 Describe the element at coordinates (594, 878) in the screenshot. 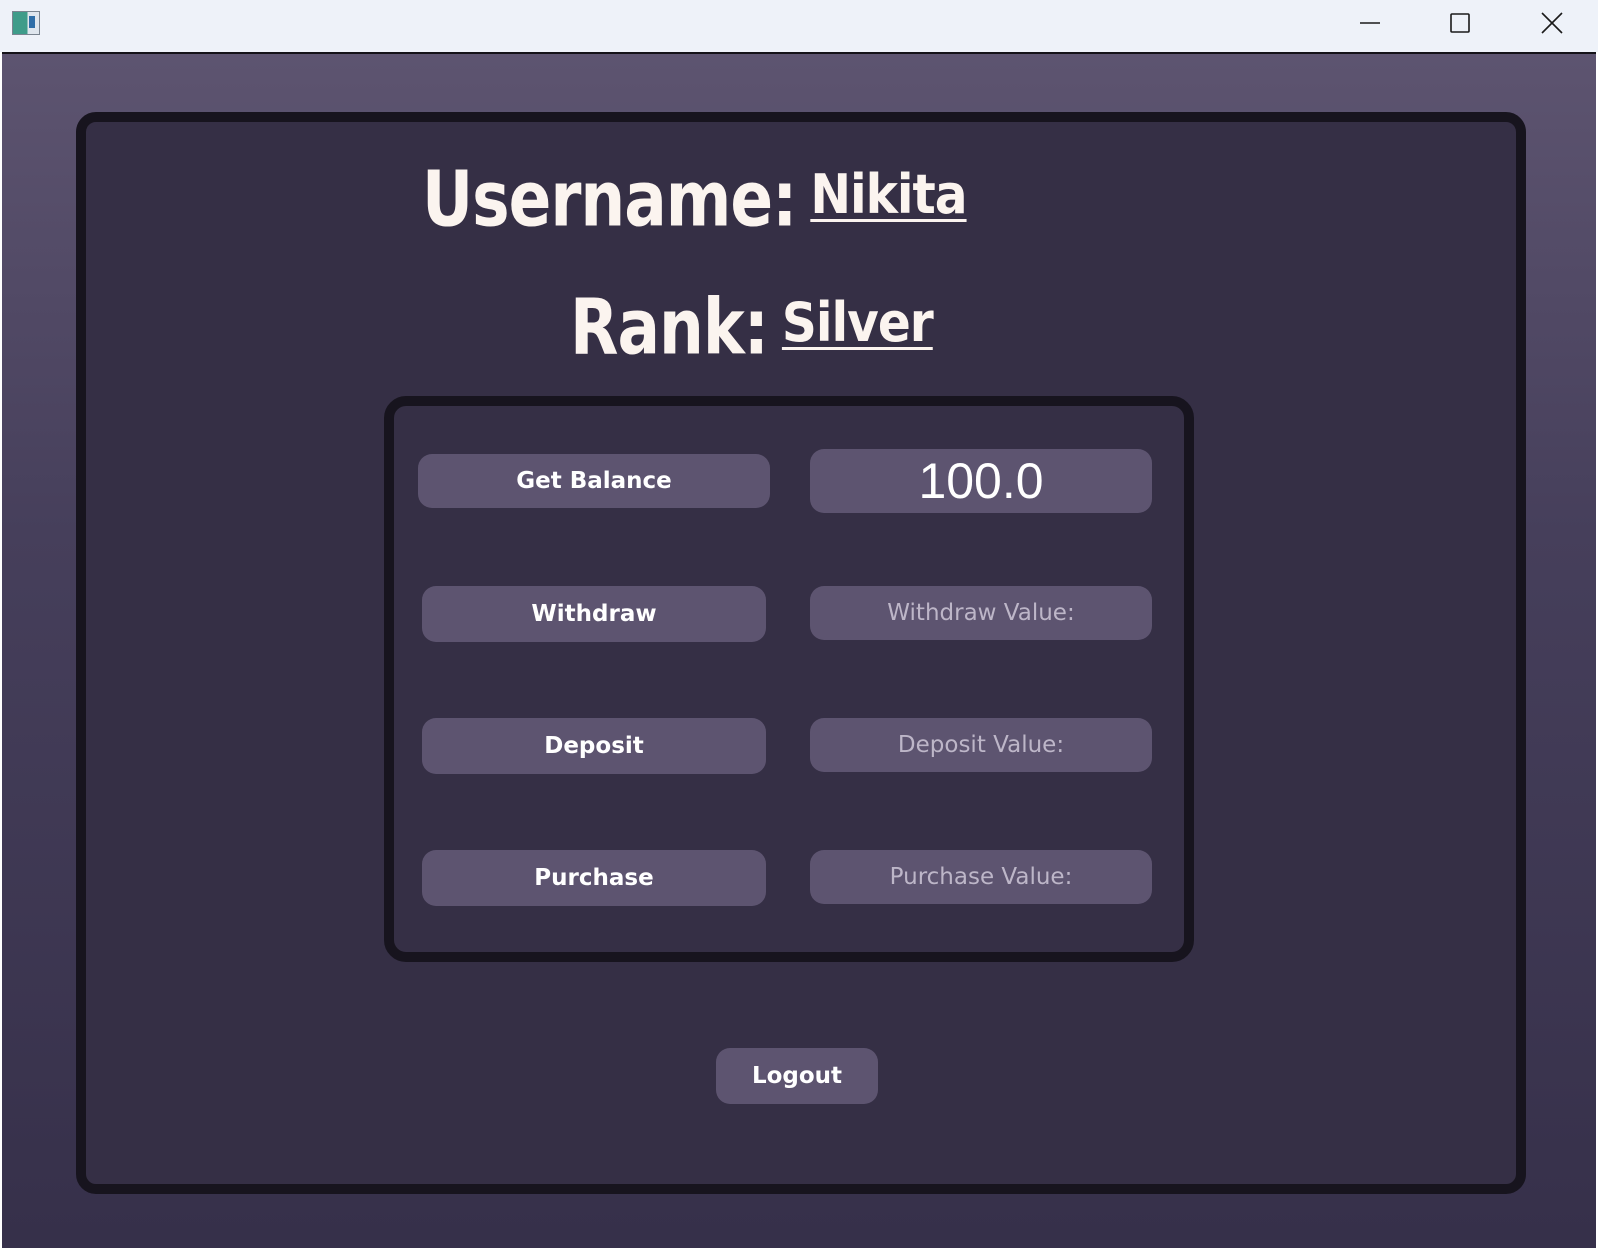

I see `purchase-button: Purchase` at that location.